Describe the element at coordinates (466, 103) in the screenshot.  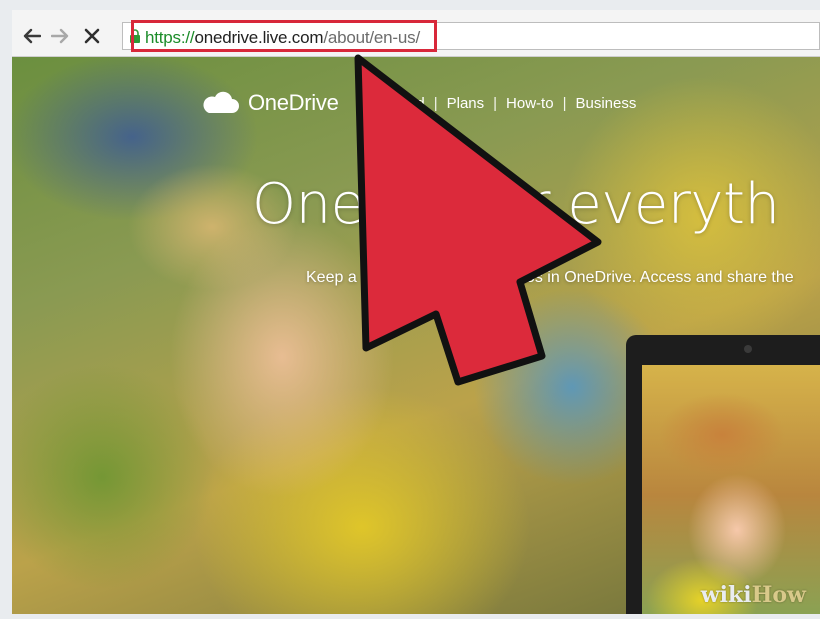
I see `nav-plans: Plans` at that location.